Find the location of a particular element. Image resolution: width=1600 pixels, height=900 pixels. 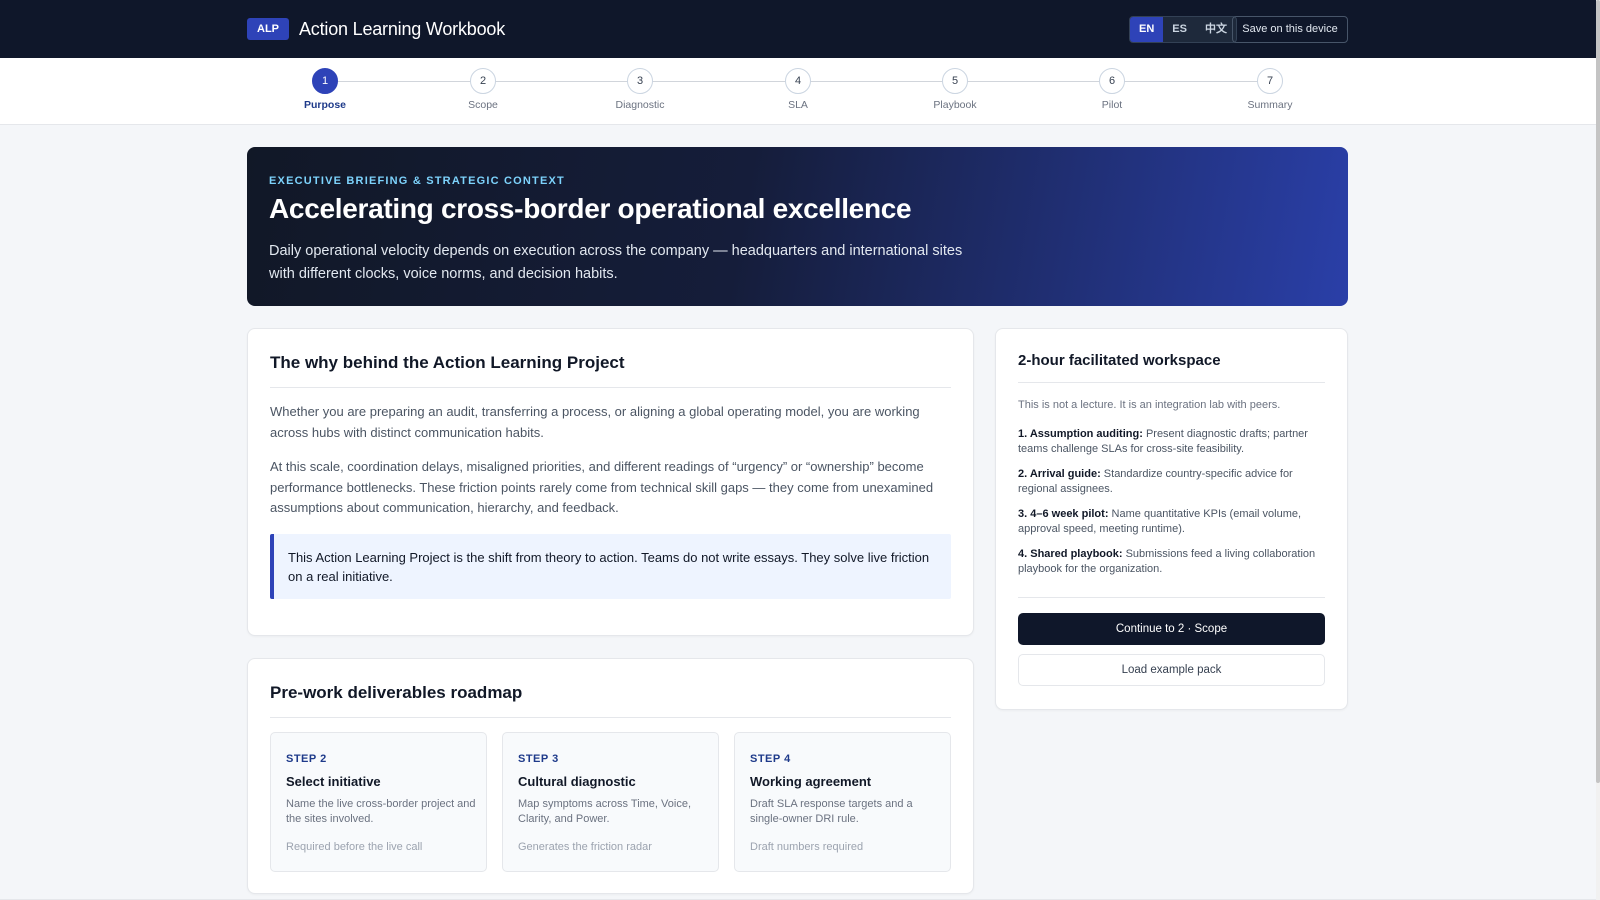

step-sla: 4 SLA is located at coordinates (798, 89).